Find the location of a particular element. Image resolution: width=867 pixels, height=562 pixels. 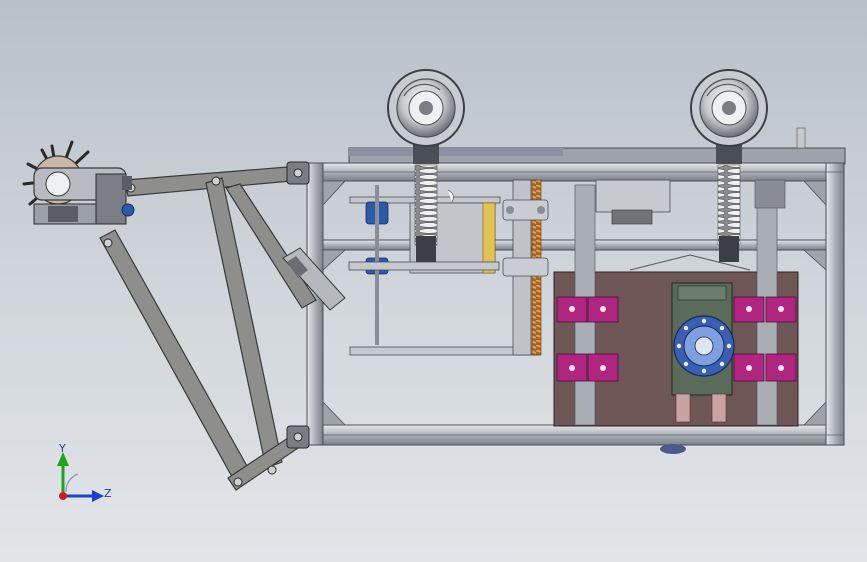

z-axis-label: Z is located at coordinates (108, 493).